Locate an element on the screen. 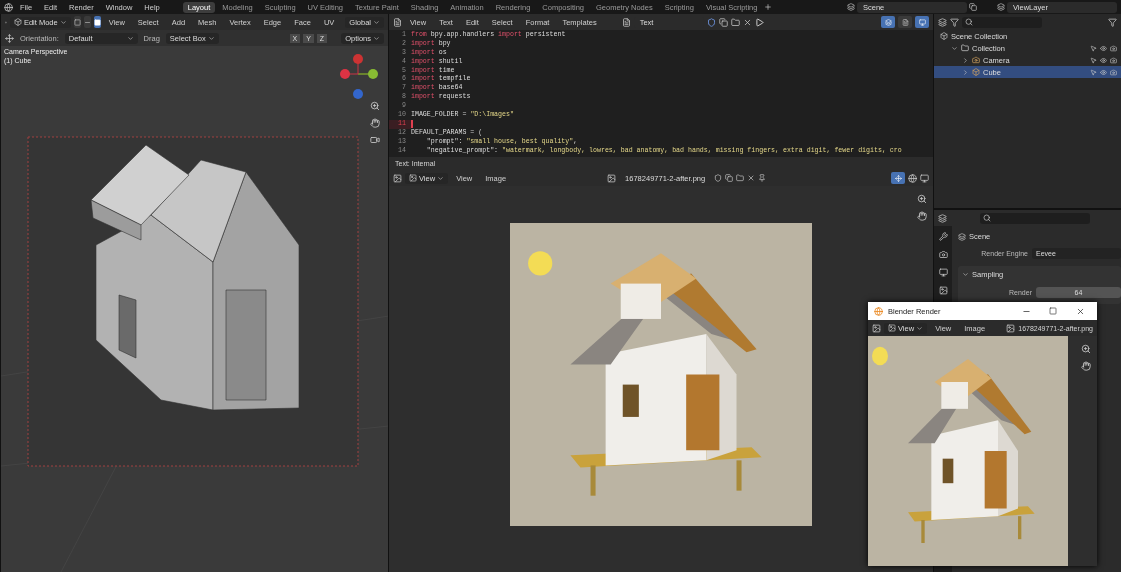 Image resolution: width=1121 pixels, height=572 pixels. view-layer-icon is located at coordinates (1001, 7).